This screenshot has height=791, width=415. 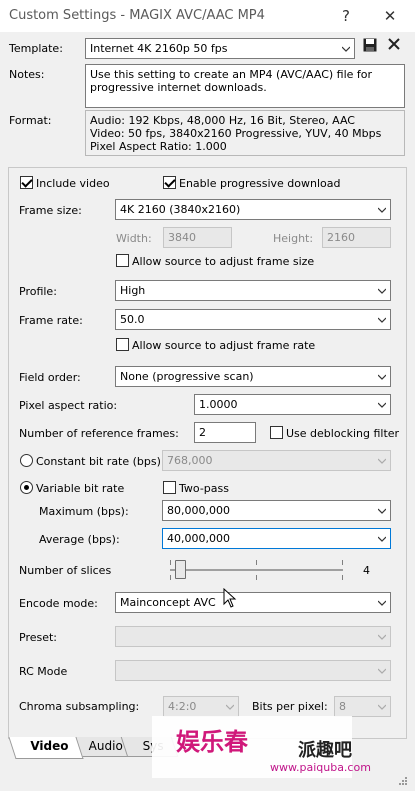 I want to click on chroma-select: 4:2:0, so click(x=201, y=706).